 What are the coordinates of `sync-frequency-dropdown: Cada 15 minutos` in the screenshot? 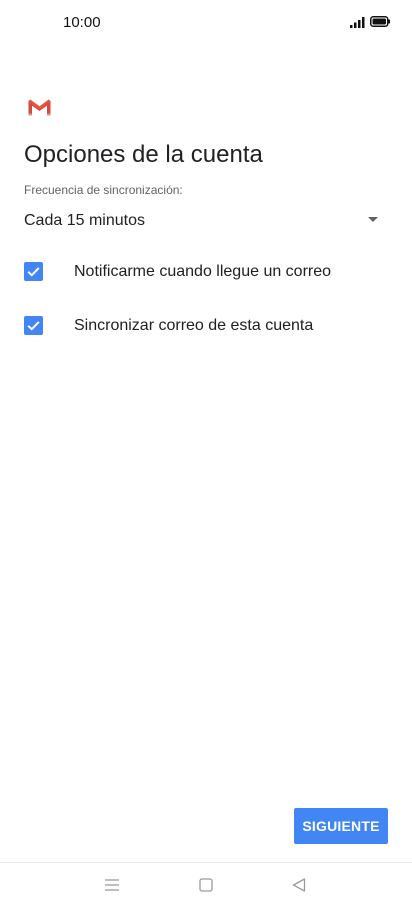 It's located at (206, 221).